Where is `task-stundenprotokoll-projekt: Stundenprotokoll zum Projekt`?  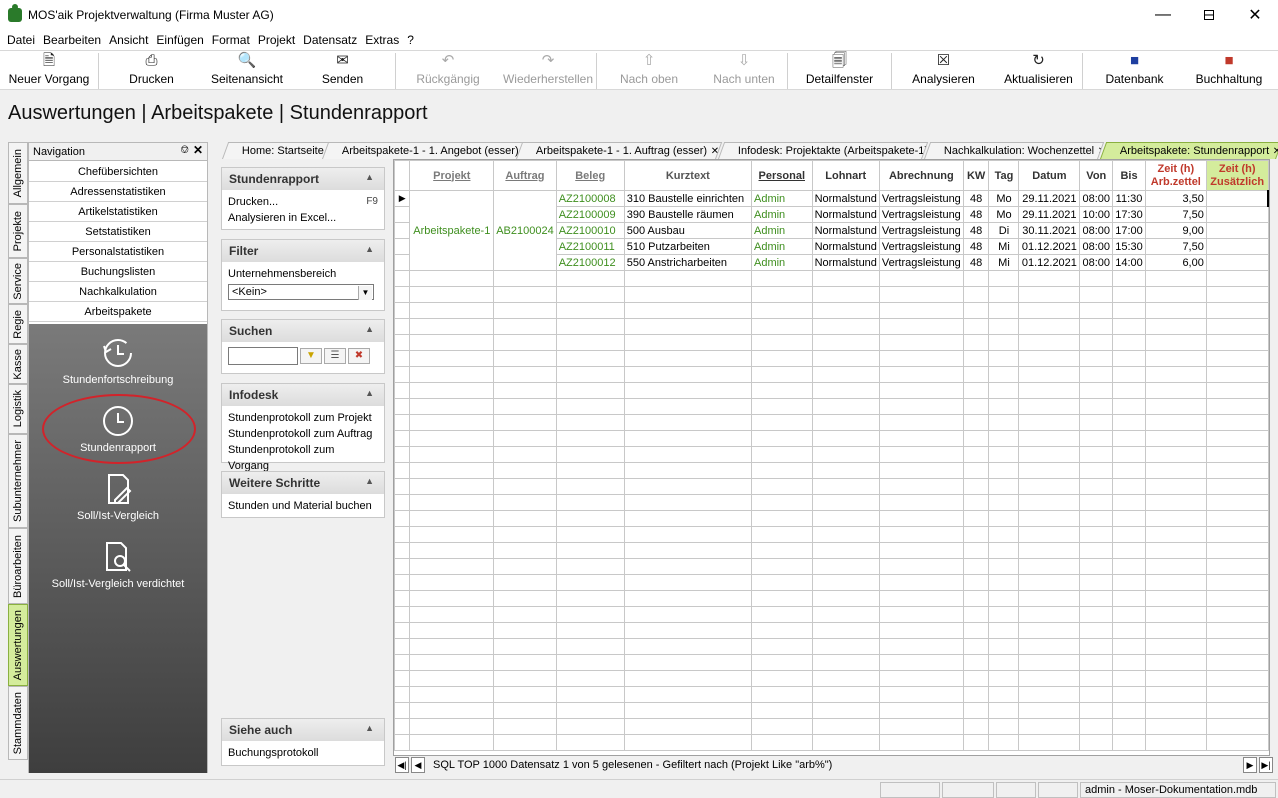 task-stundenprotokoll-projekt: Stundenprotokoll zum Projekt is located at coordinates (303, 418).